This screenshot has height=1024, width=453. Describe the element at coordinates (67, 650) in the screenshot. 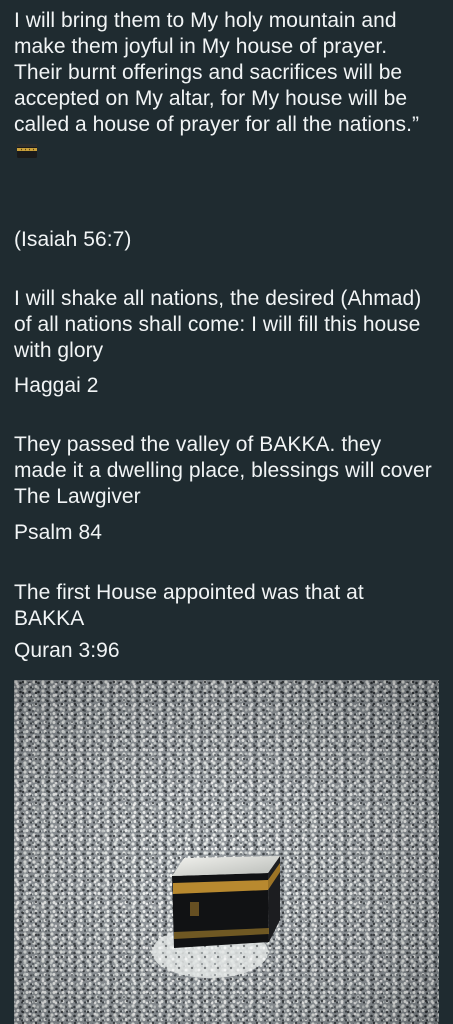

I see `verse-quran-reference: Quran 3:96` at that location.